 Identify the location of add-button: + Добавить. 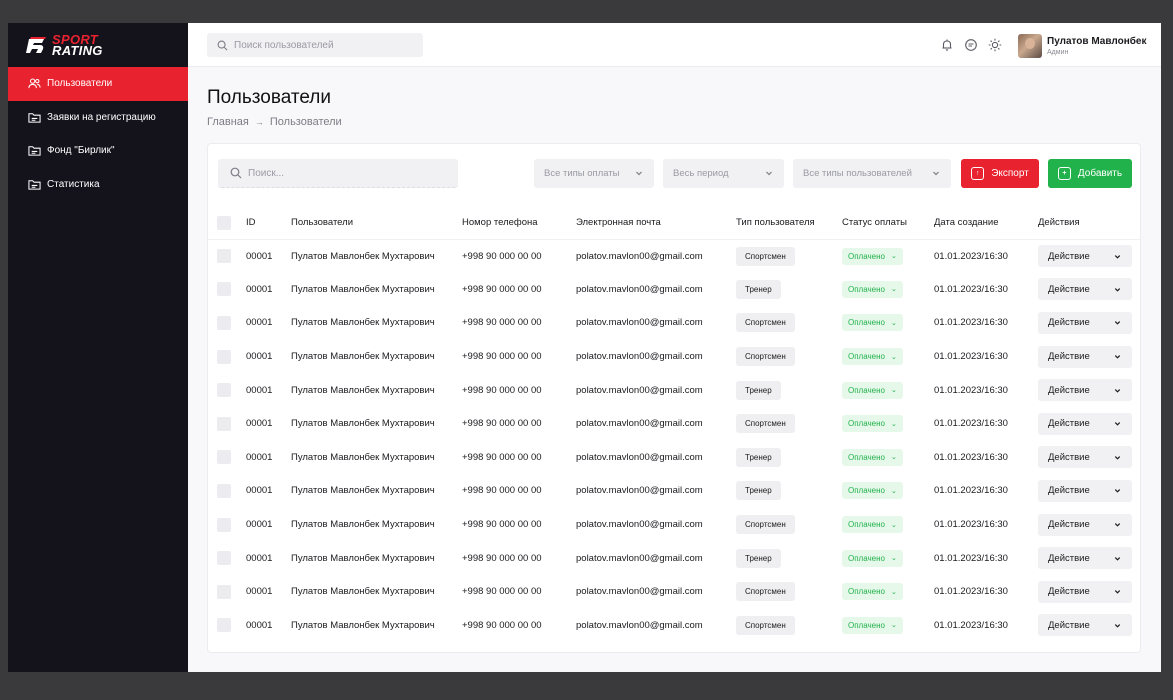
(1090, 173).